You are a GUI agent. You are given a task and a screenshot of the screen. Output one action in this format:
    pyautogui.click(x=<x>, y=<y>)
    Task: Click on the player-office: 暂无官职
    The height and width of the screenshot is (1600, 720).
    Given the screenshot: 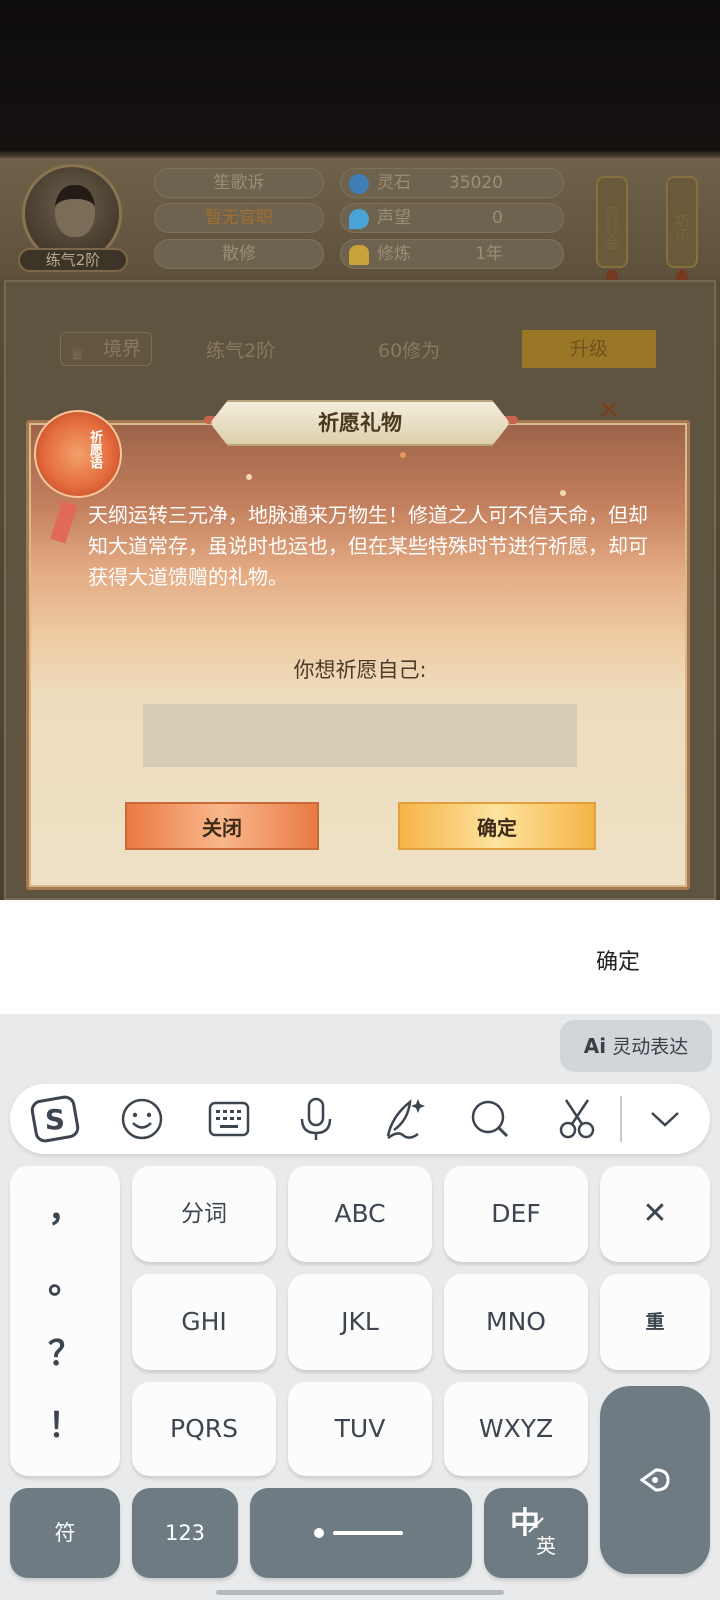 What is the action you would take?
    pyautogui.click(x=239, y=218)
    